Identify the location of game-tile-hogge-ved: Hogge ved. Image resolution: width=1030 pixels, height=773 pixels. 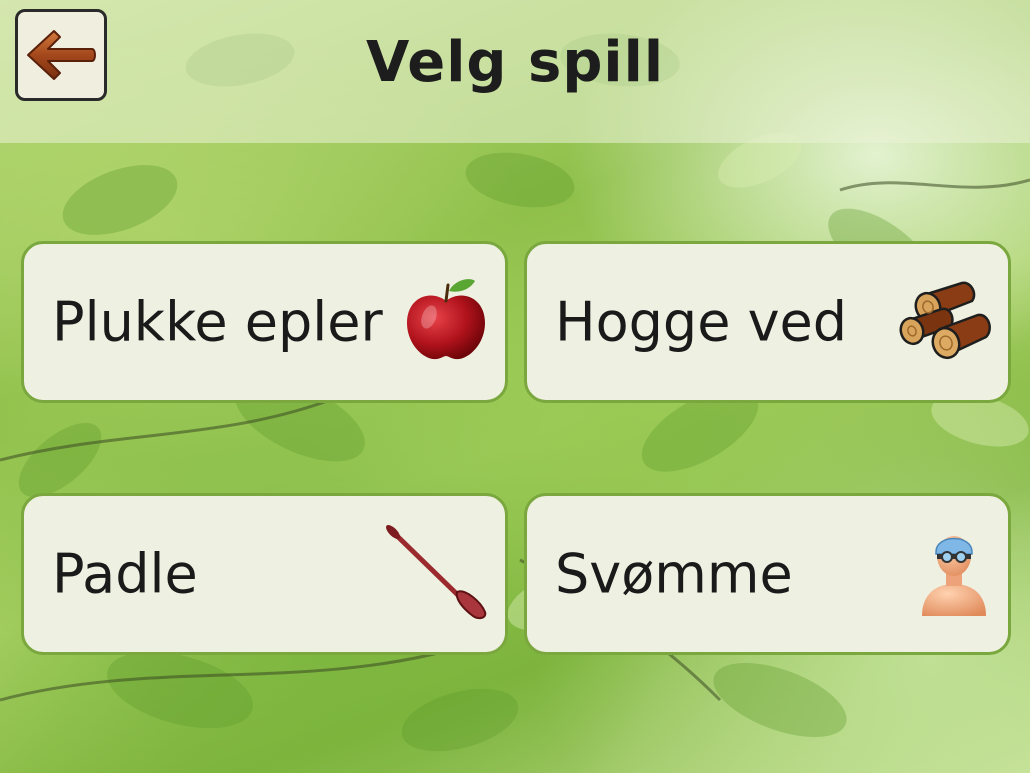
(767, 322).